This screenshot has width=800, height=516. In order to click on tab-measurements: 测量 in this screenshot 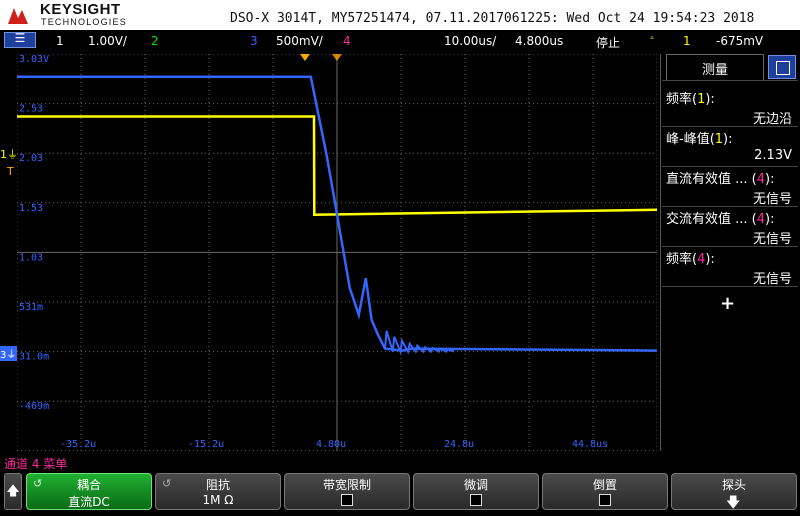, I will do `click(715, 67)`.